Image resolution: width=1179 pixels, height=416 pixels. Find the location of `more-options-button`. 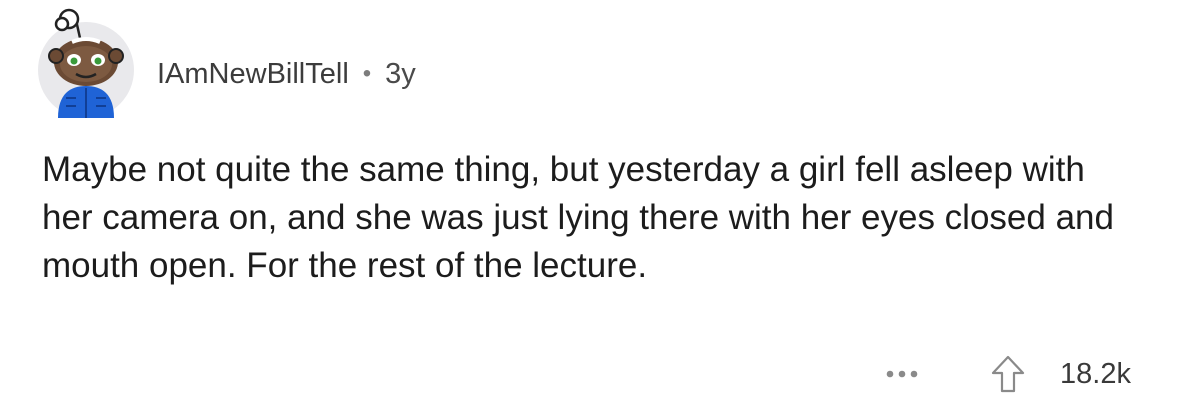

more-options-button is located at coordinates (902, 374).